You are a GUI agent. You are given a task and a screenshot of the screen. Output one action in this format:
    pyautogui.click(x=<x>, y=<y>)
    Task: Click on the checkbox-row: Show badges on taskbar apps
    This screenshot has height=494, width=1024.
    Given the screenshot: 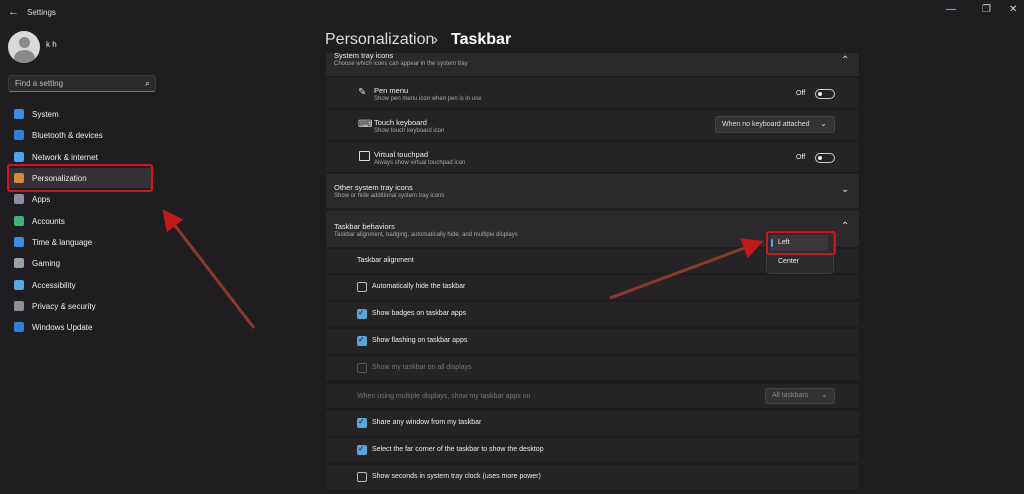 What is the action you would take?
    pyautogui.click(x=592, y=314)
    